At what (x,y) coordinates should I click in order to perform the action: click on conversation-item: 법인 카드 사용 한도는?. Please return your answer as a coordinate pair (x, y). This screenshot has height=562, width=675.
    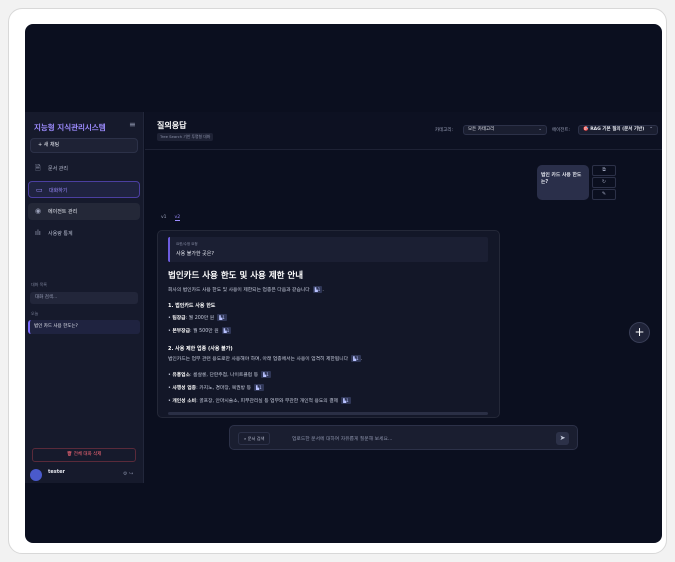
    Looking at the image, I should click on (84, 327).